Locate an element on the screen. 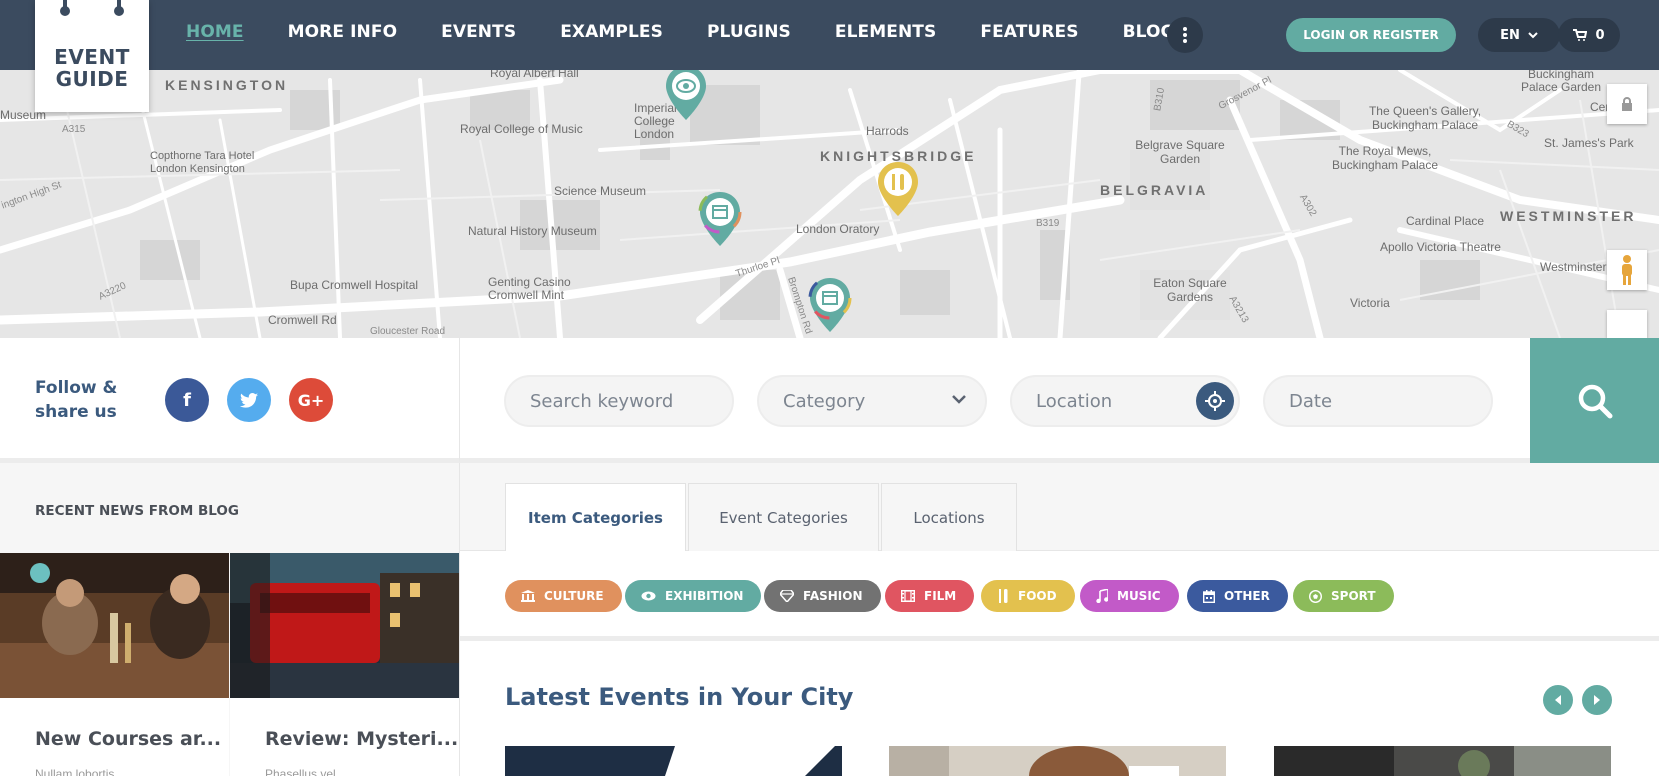 This screenshot has height=776, width=1659. category-exhibition: EXHIBITION is located at coordinates (693, 596).